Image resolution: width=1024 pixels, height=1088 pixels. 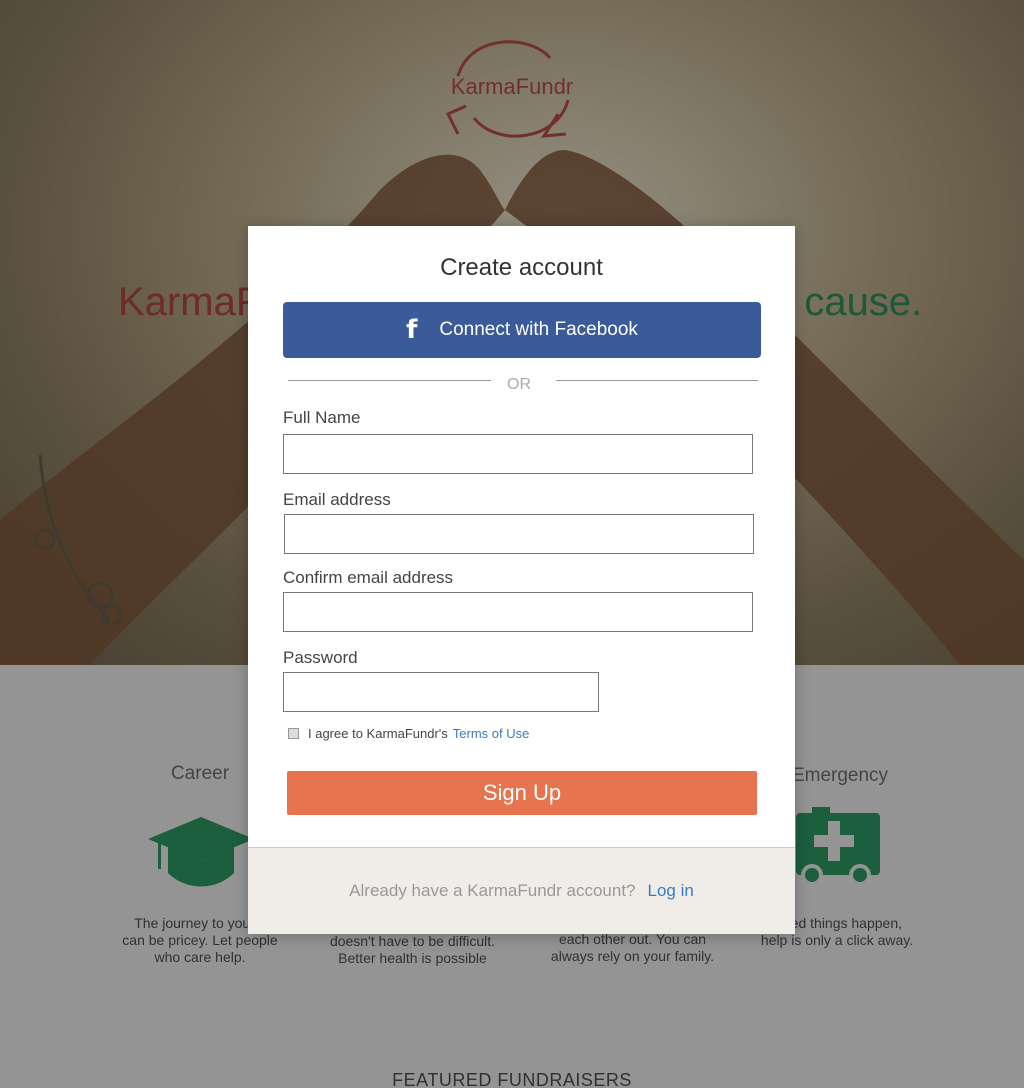 What do you see at coordinates (671, 891) in the screenshot?
I see `log-in-link: Log in` at bounding box center [671, 891].